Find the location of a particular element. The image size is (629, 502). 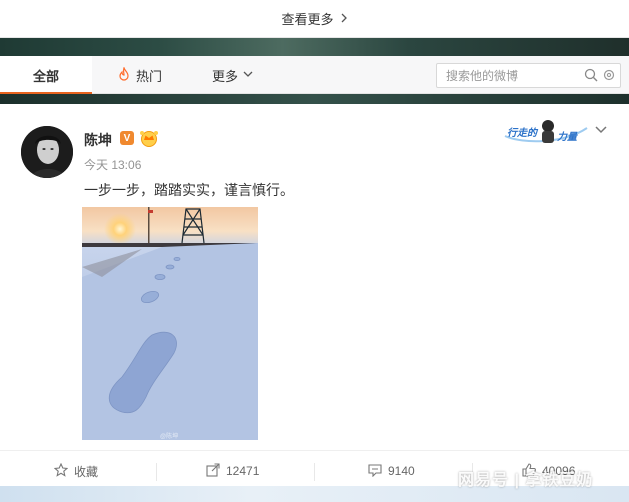

favorite-label: 收藏 is located at coordinates (86, 471).